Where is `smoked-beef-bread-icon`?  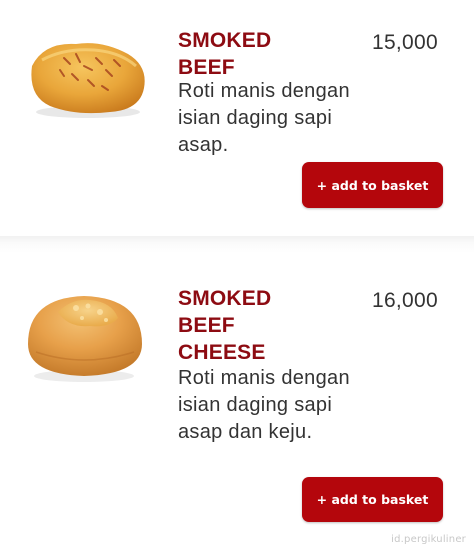 smoked-beef-bread-icon is located at coordinates (88, 80).